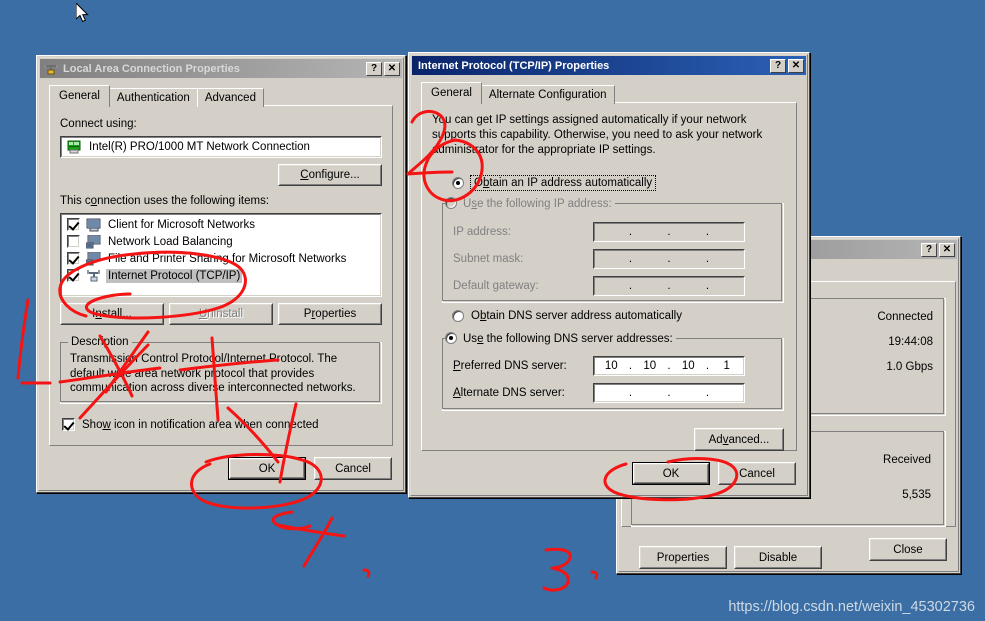 Image resolution: width=985 pixels, height=621 pixels. Describe the element at coordinates (392, 68) in the screenshot. I see `lac-close-button: ✕` at that location.